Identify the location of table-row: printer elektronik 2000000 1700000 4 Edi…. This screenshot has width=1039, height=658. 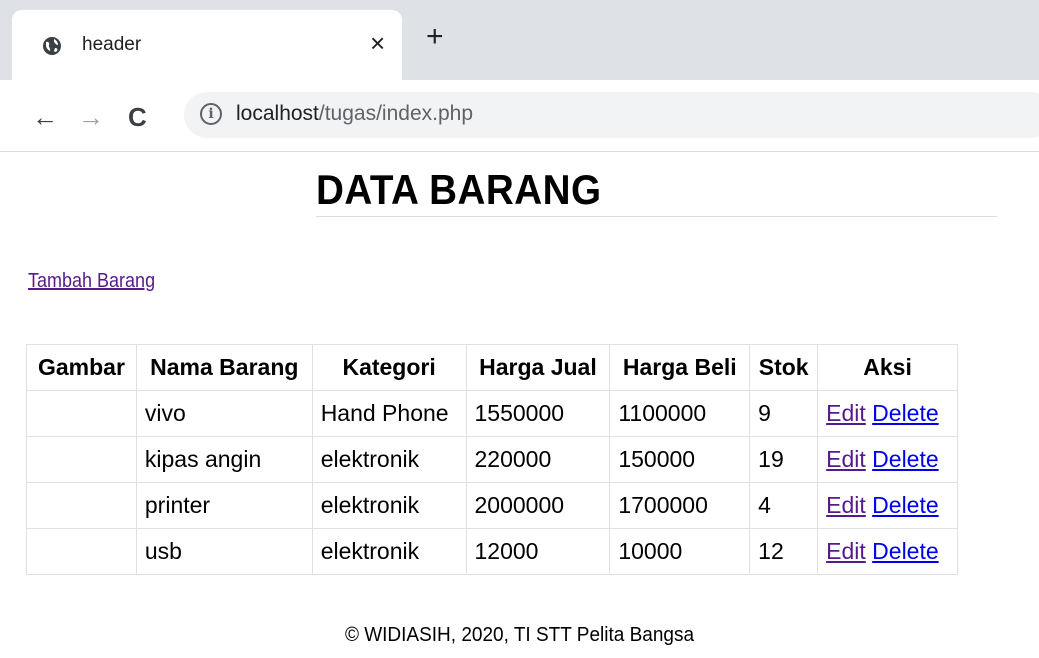
(492, 505).